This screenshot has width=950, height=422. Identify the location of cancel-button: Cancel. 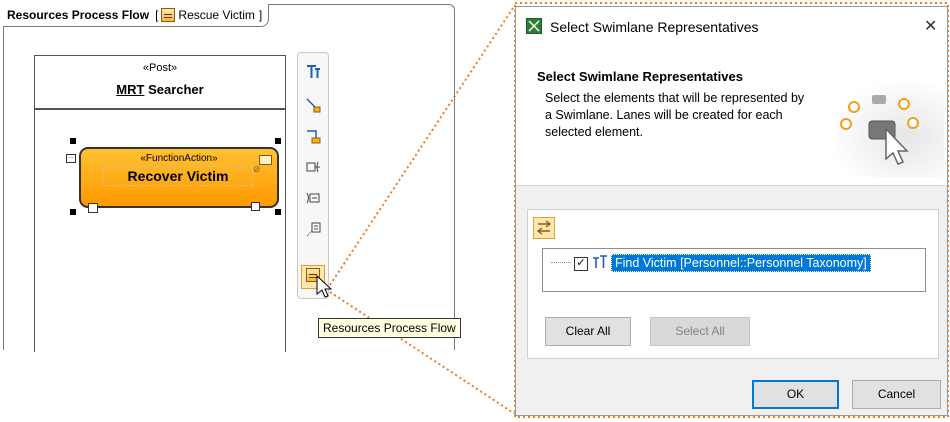
(896, 394).